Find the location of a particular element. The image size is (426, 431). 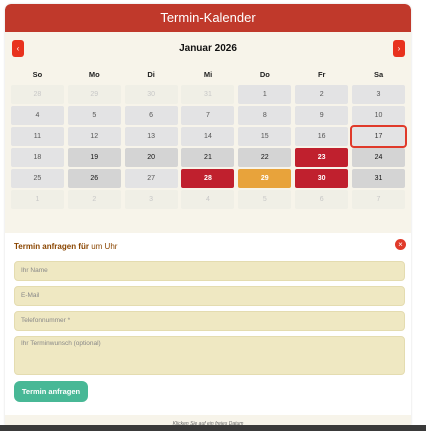

weekday-header-row: So Mo Di Mi Do Fr Sa is located at coordinates (208, 75).